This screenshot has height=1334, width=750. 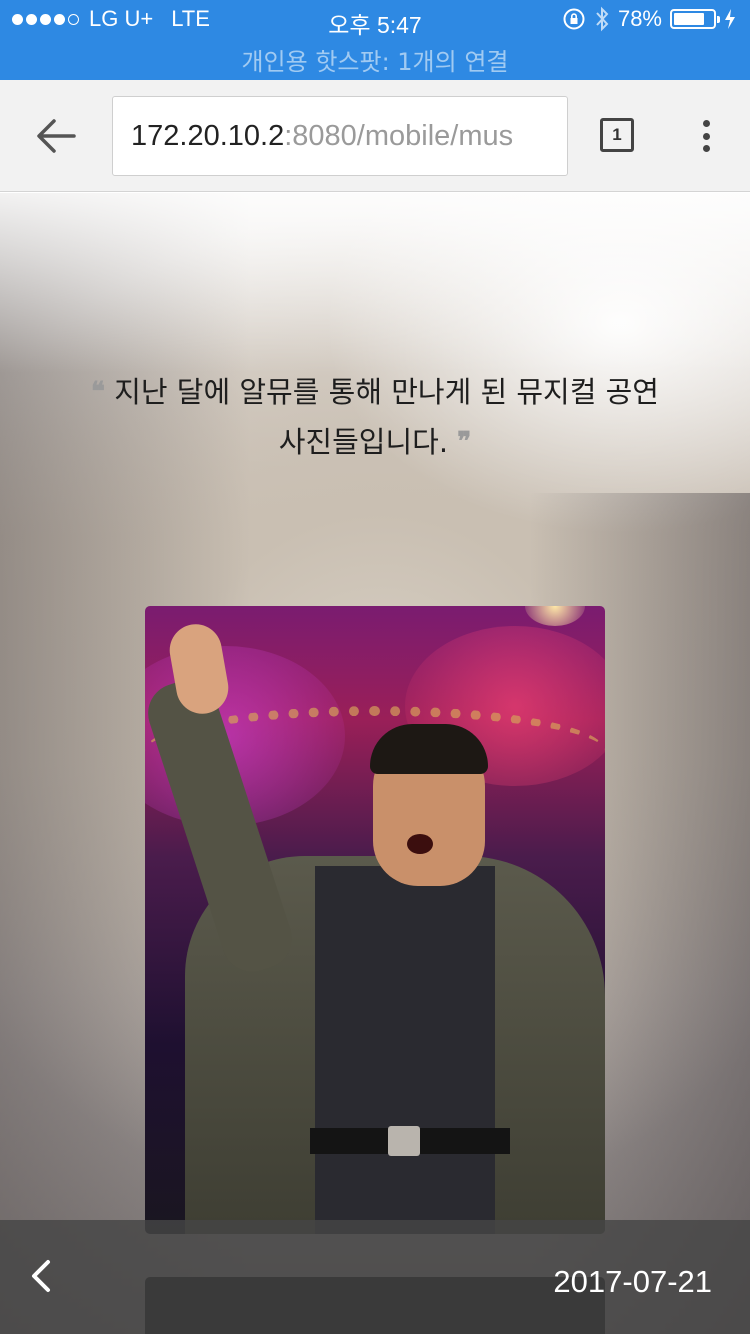 I want to click on charging-icon, so click(x=730, y=19).